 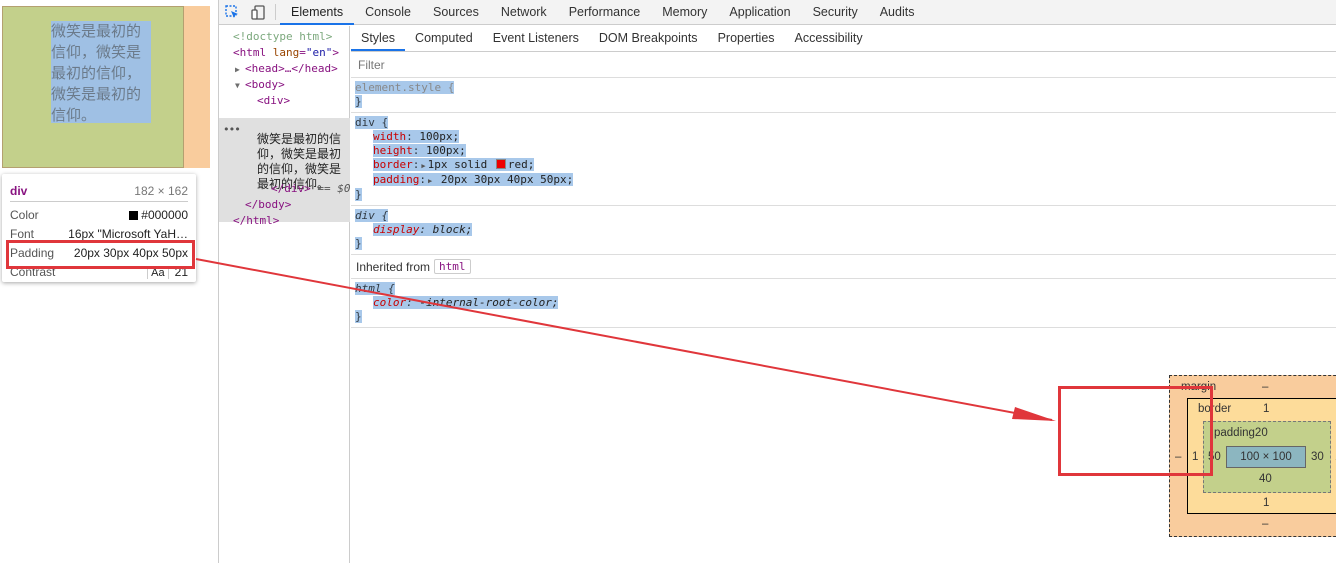 I want to click on dom-node-doctype: <!doctype html>, so click(x=284, y=37).